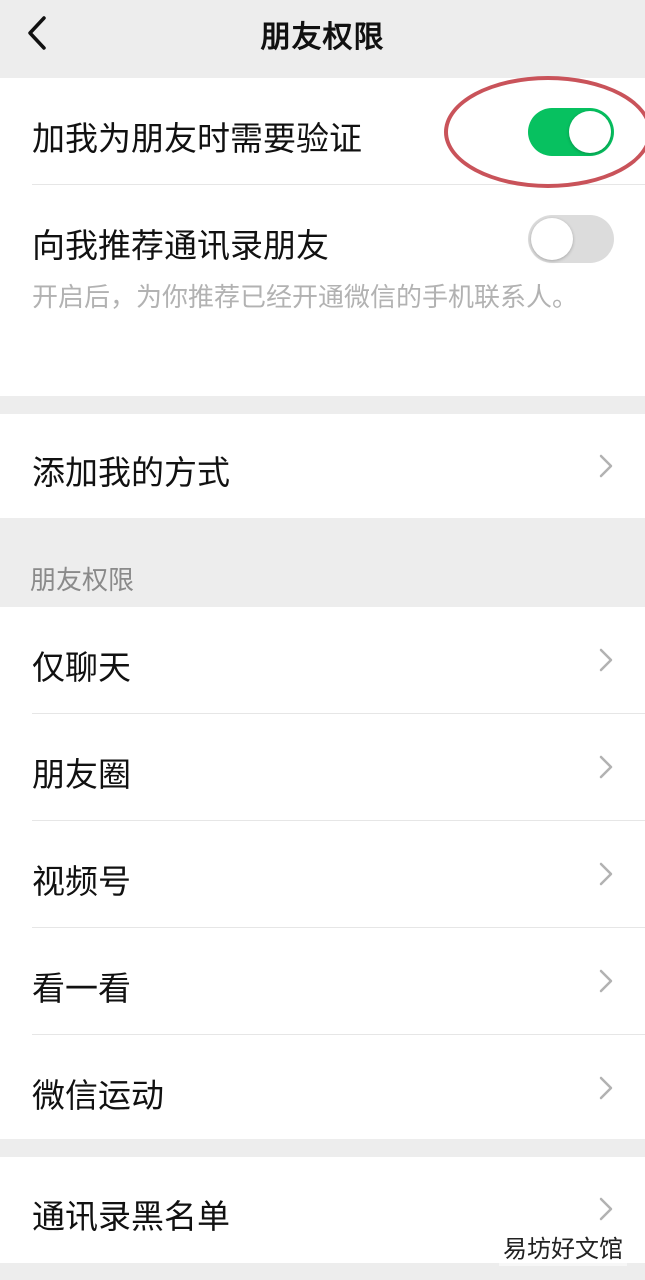 The image size is (645, 1280). I want to click on list-item-label: 微信运动, so click(98, 1095).